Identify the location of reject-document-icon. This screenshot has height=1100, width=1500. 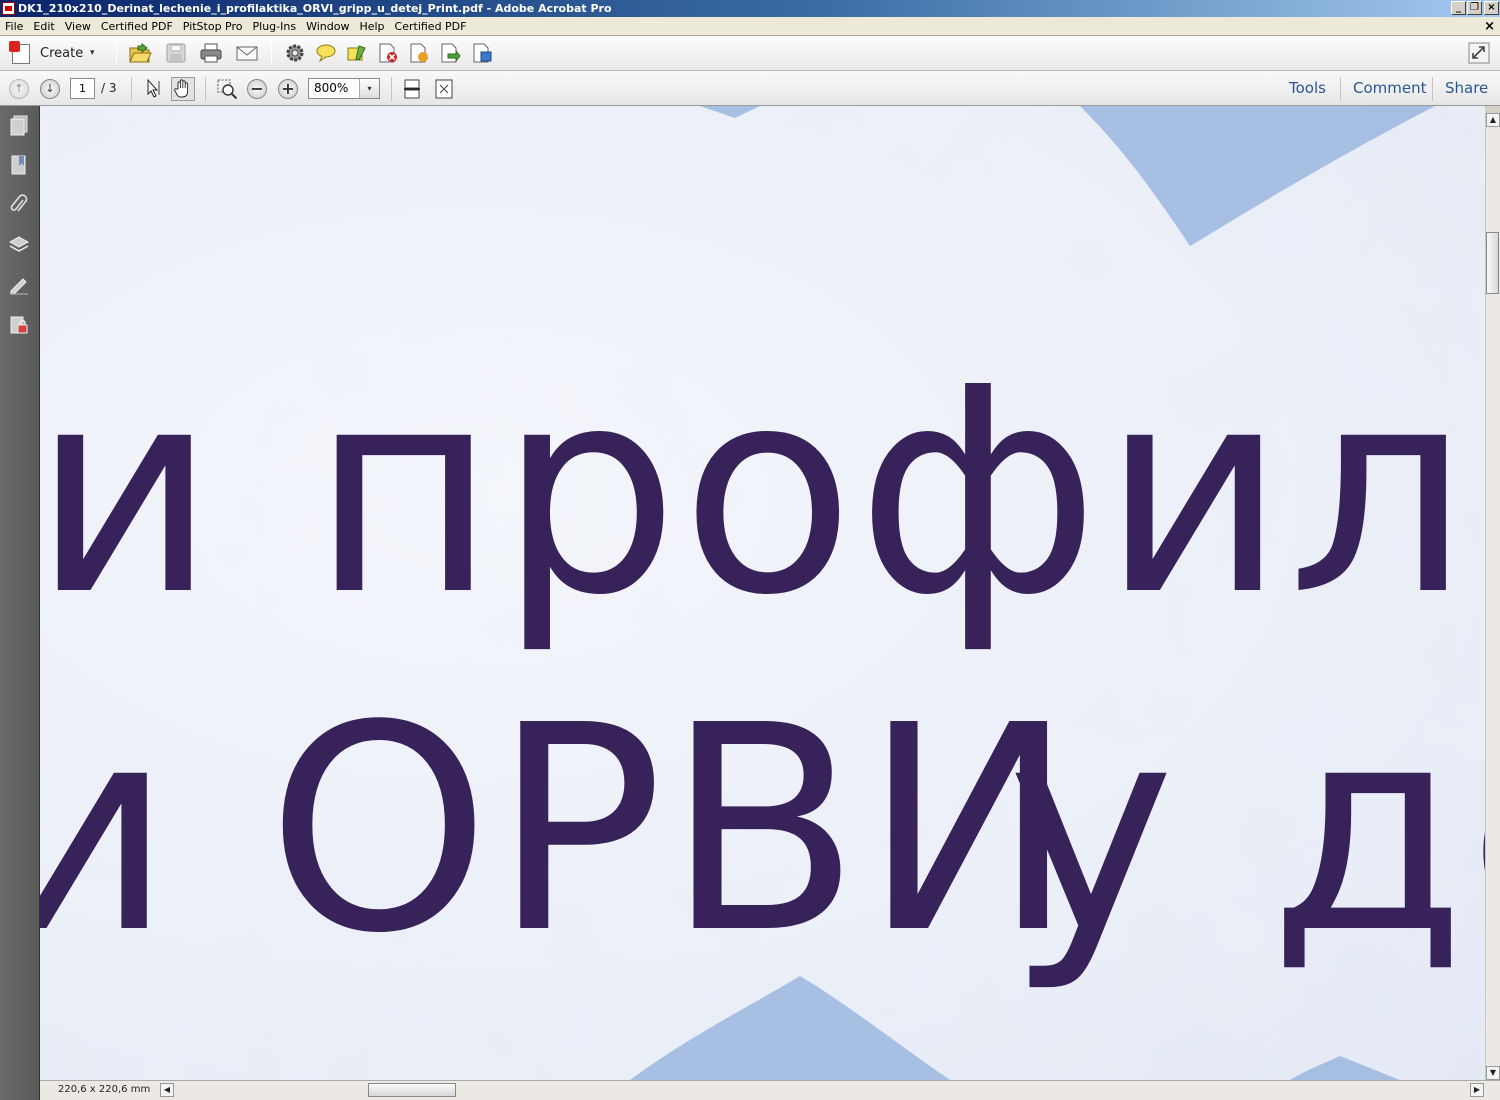
(388, 53).